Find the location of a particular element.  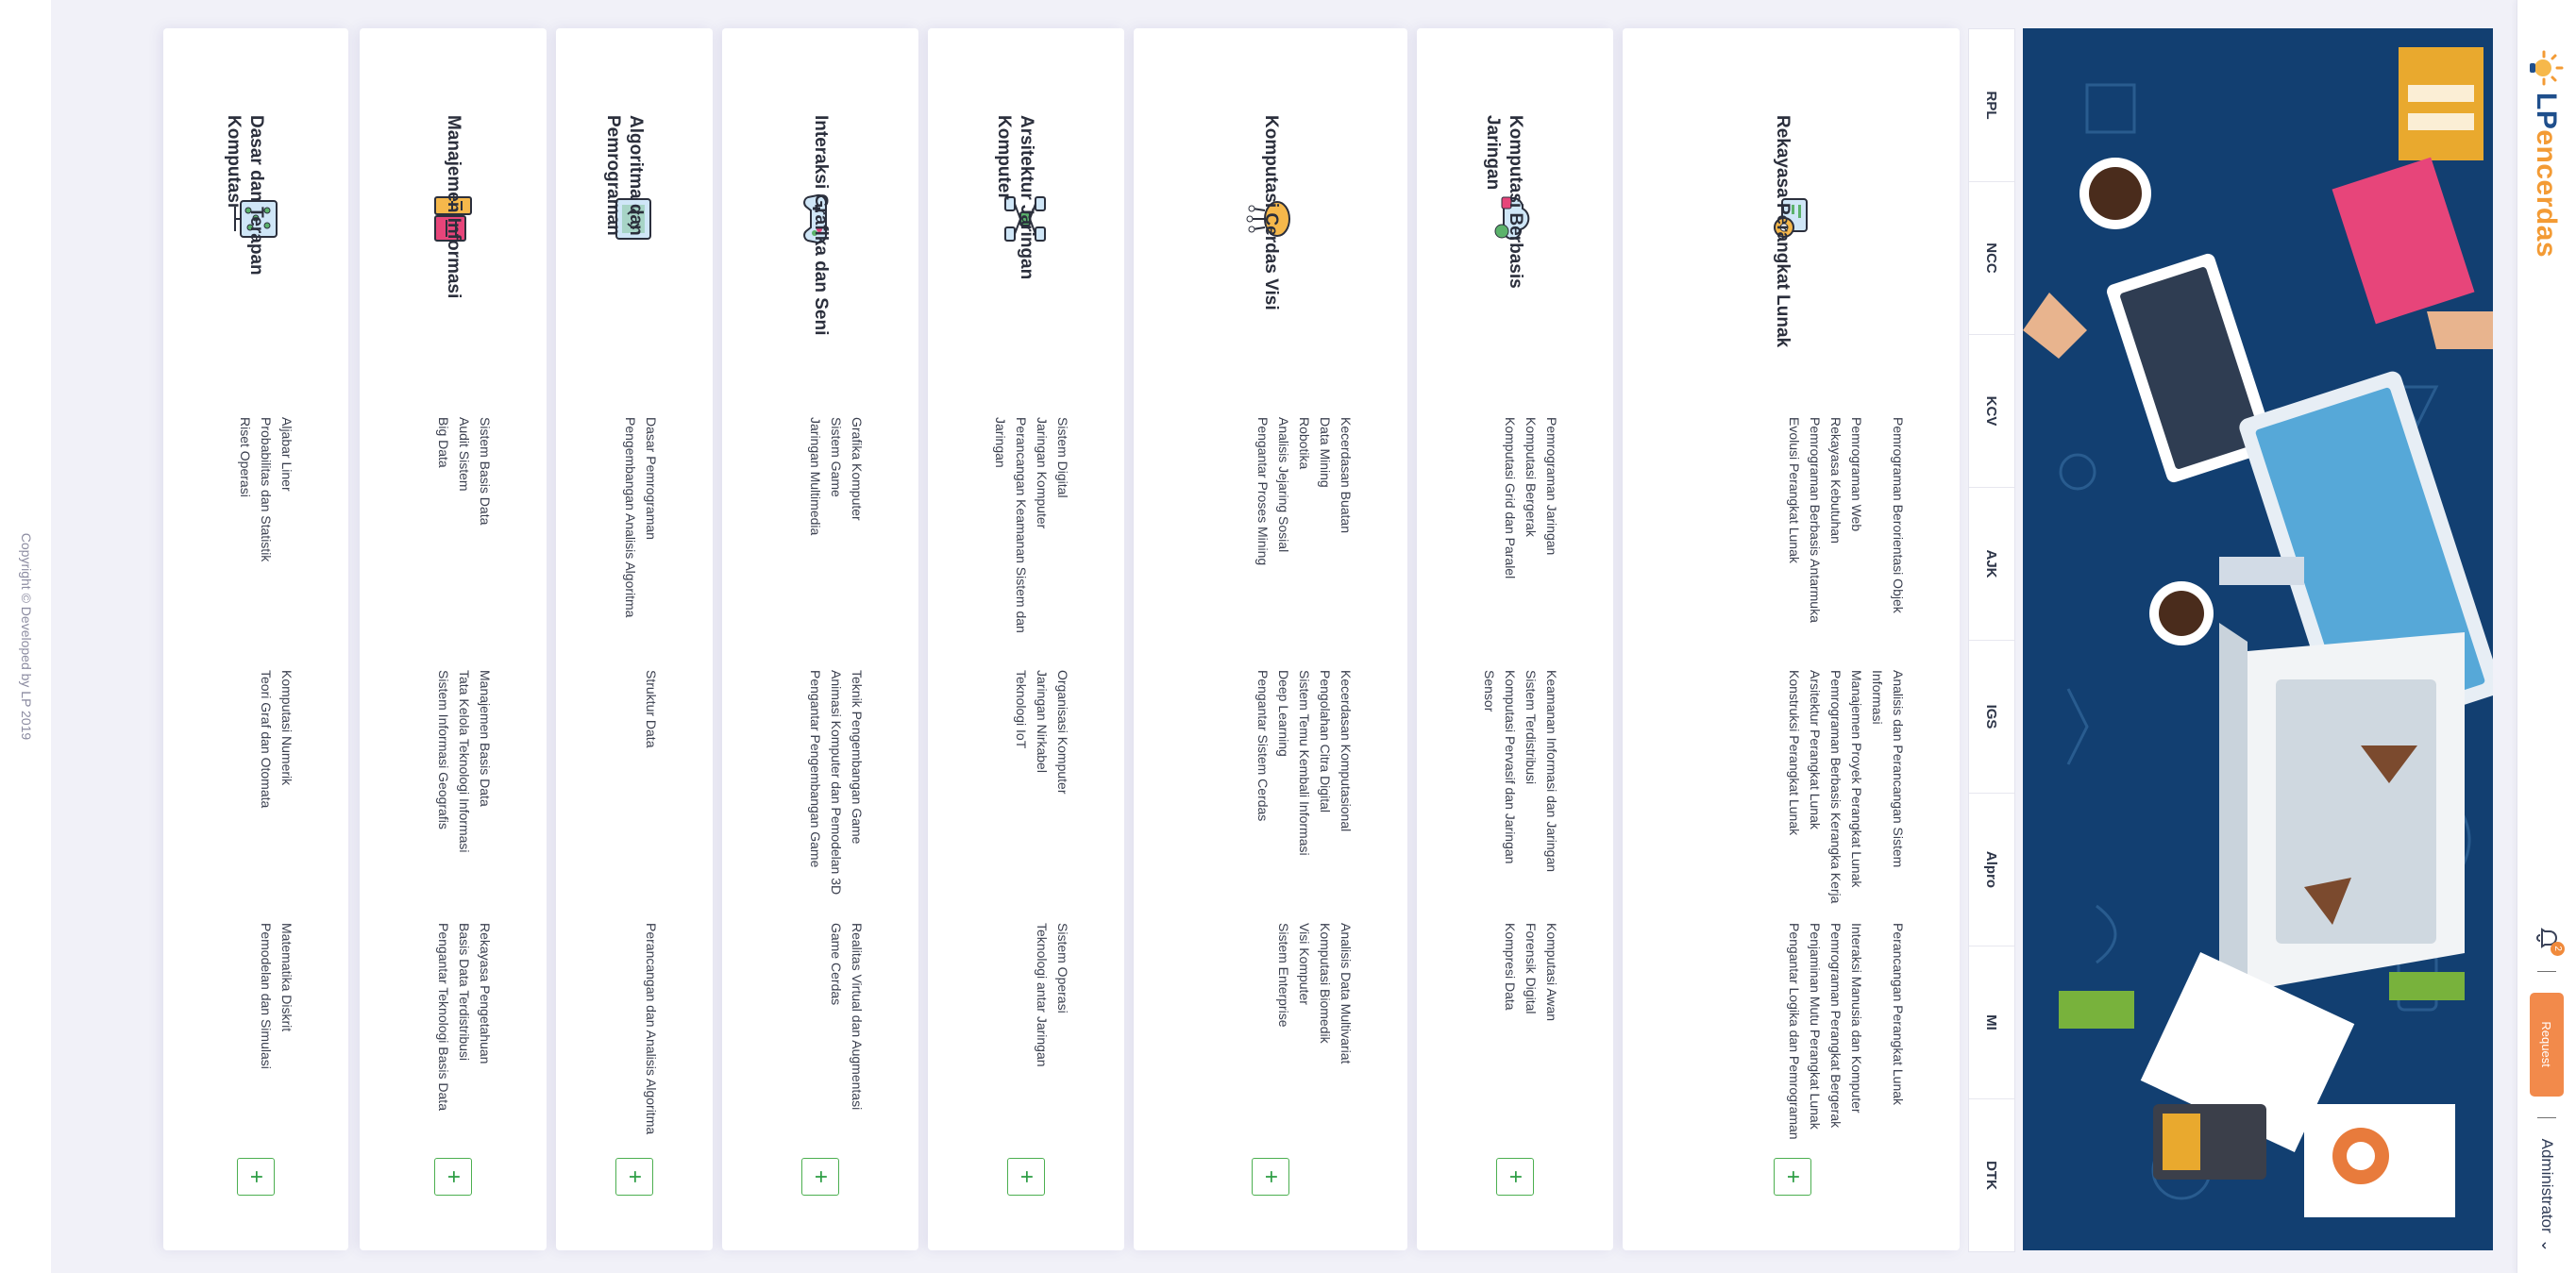

tab-dtk: DTK is located at coordinates (1992, 1175).